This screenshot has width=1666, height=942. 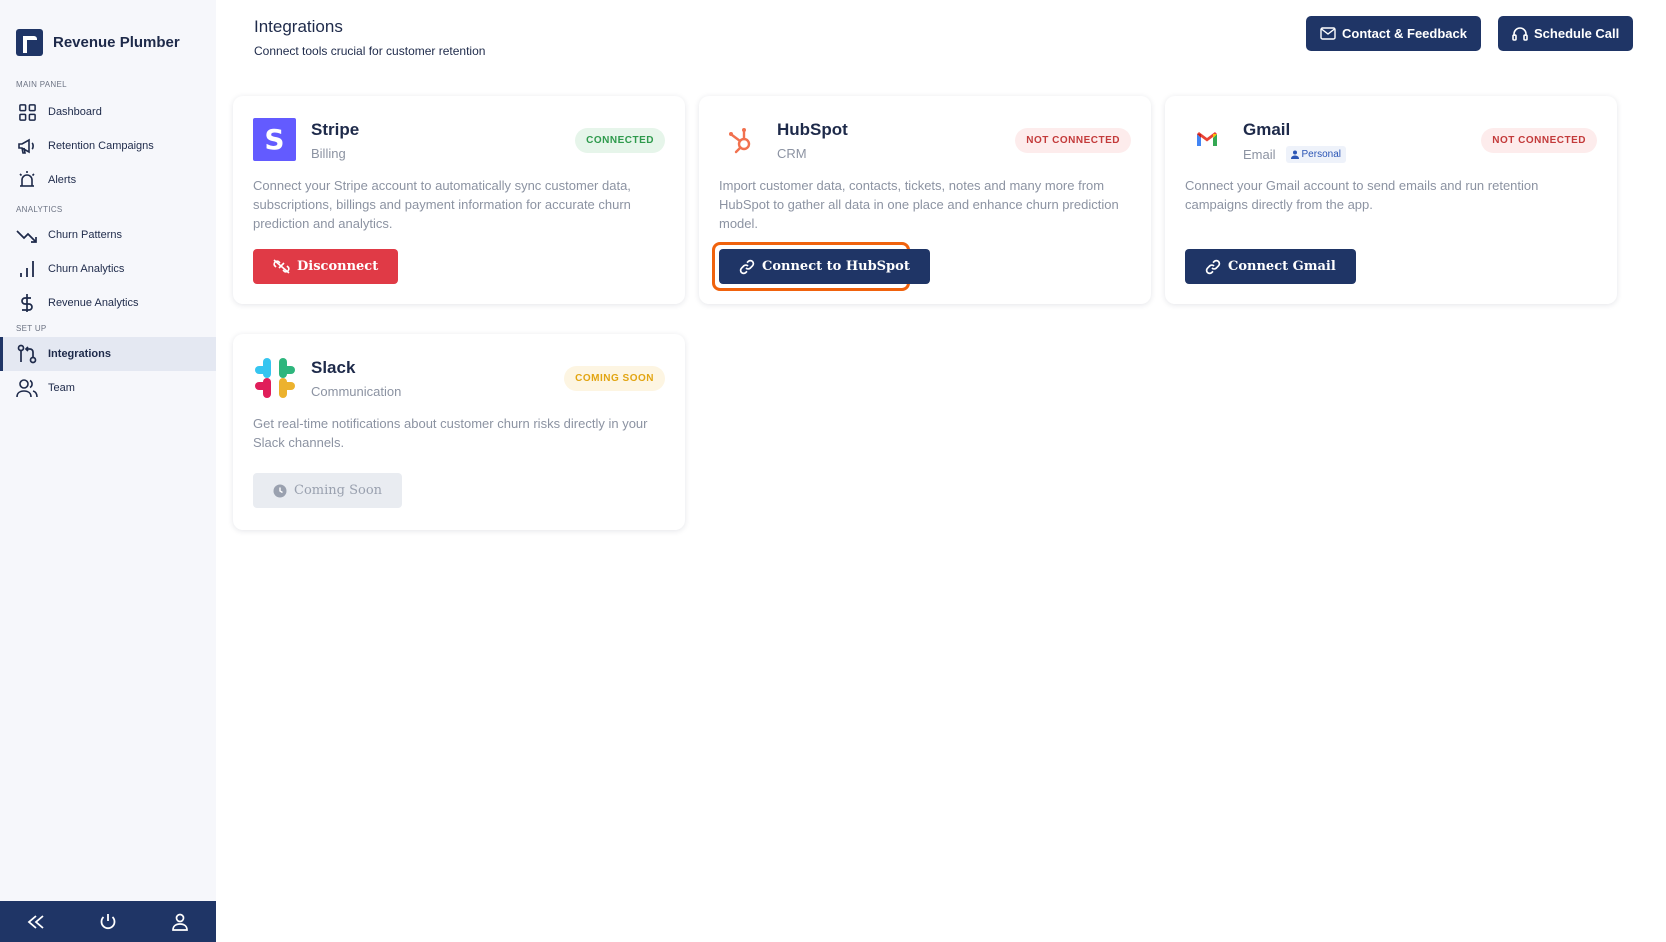 I want to click on page-title: Integrations, so click(x=298, y=26).